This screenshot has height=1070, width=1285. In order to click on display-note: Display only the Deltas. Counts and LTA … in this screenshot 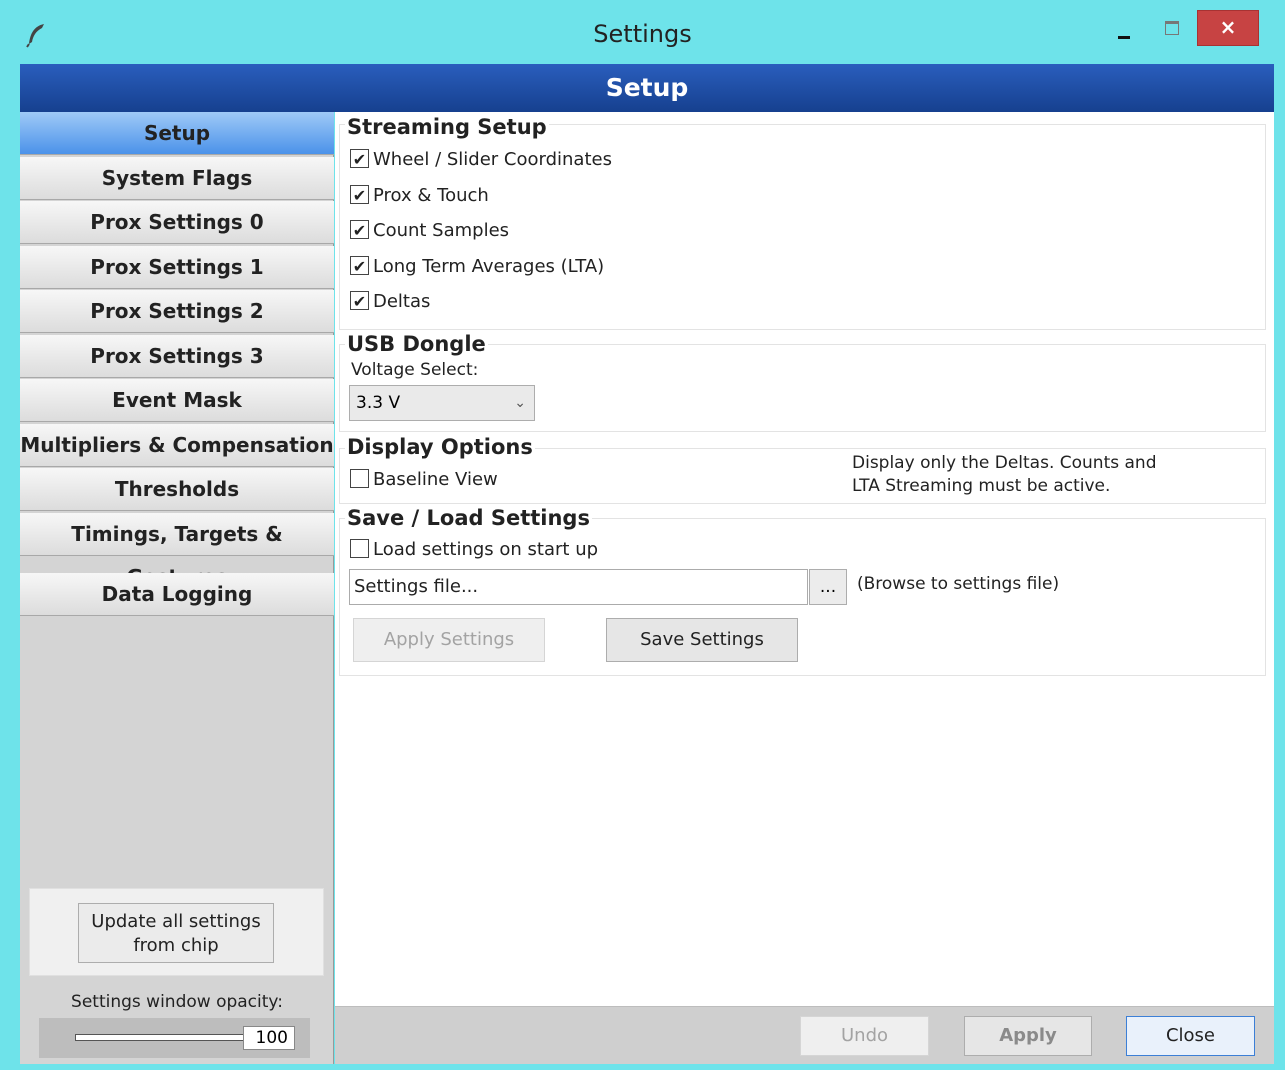, I will do `click(1004, 475)`.